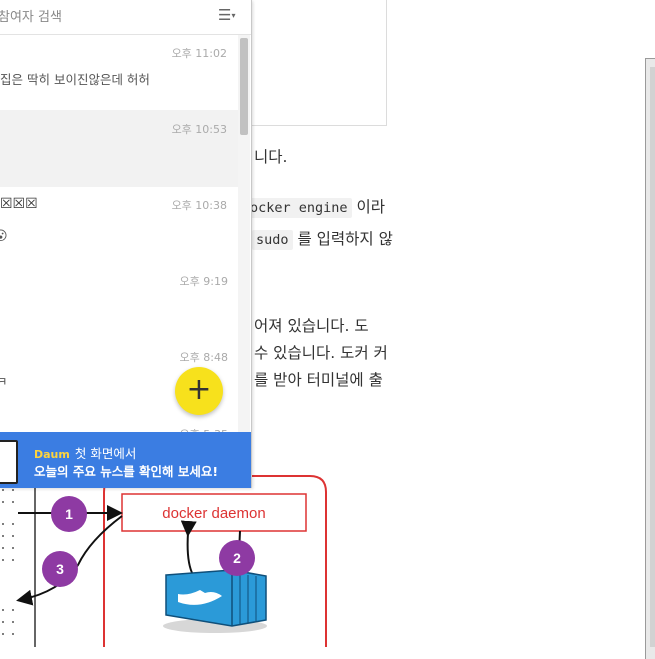 The height and width of the screenshot is (659, 655). Describe the element at coordinates (321, 353) in the screenshot. I see `article-text: 수 있습니다. 도커 커` at that location.